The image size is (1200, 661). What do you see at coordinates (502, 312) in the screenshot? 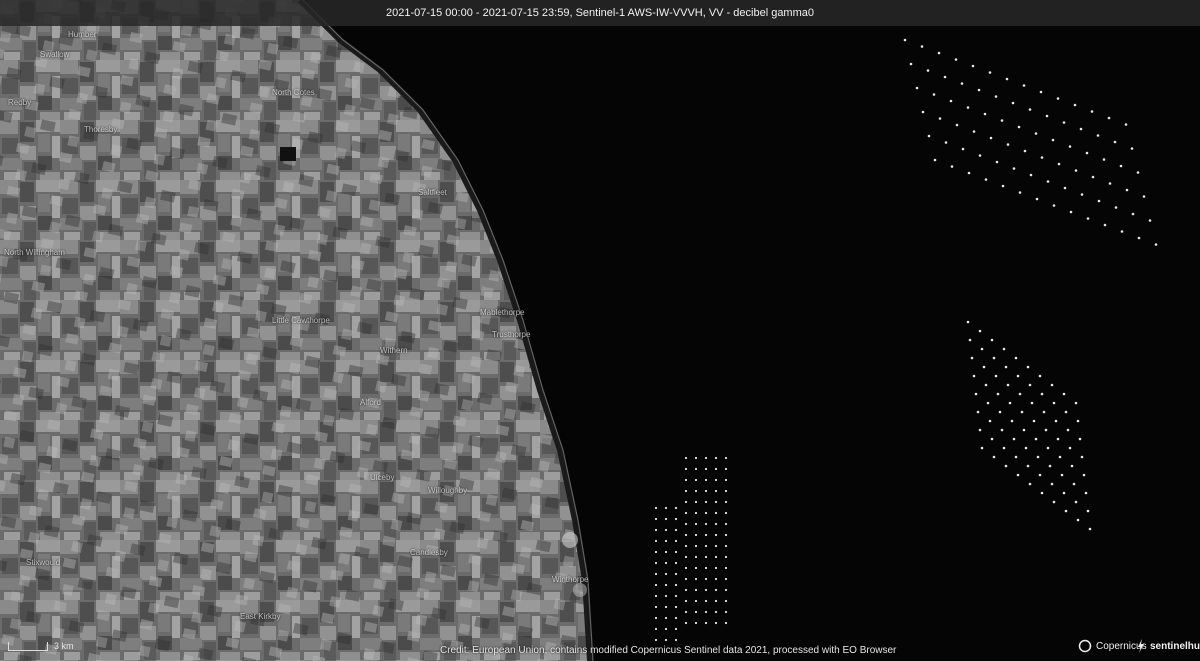
I see `place-label: Mablethorpe` at bounding box center [502, 312].